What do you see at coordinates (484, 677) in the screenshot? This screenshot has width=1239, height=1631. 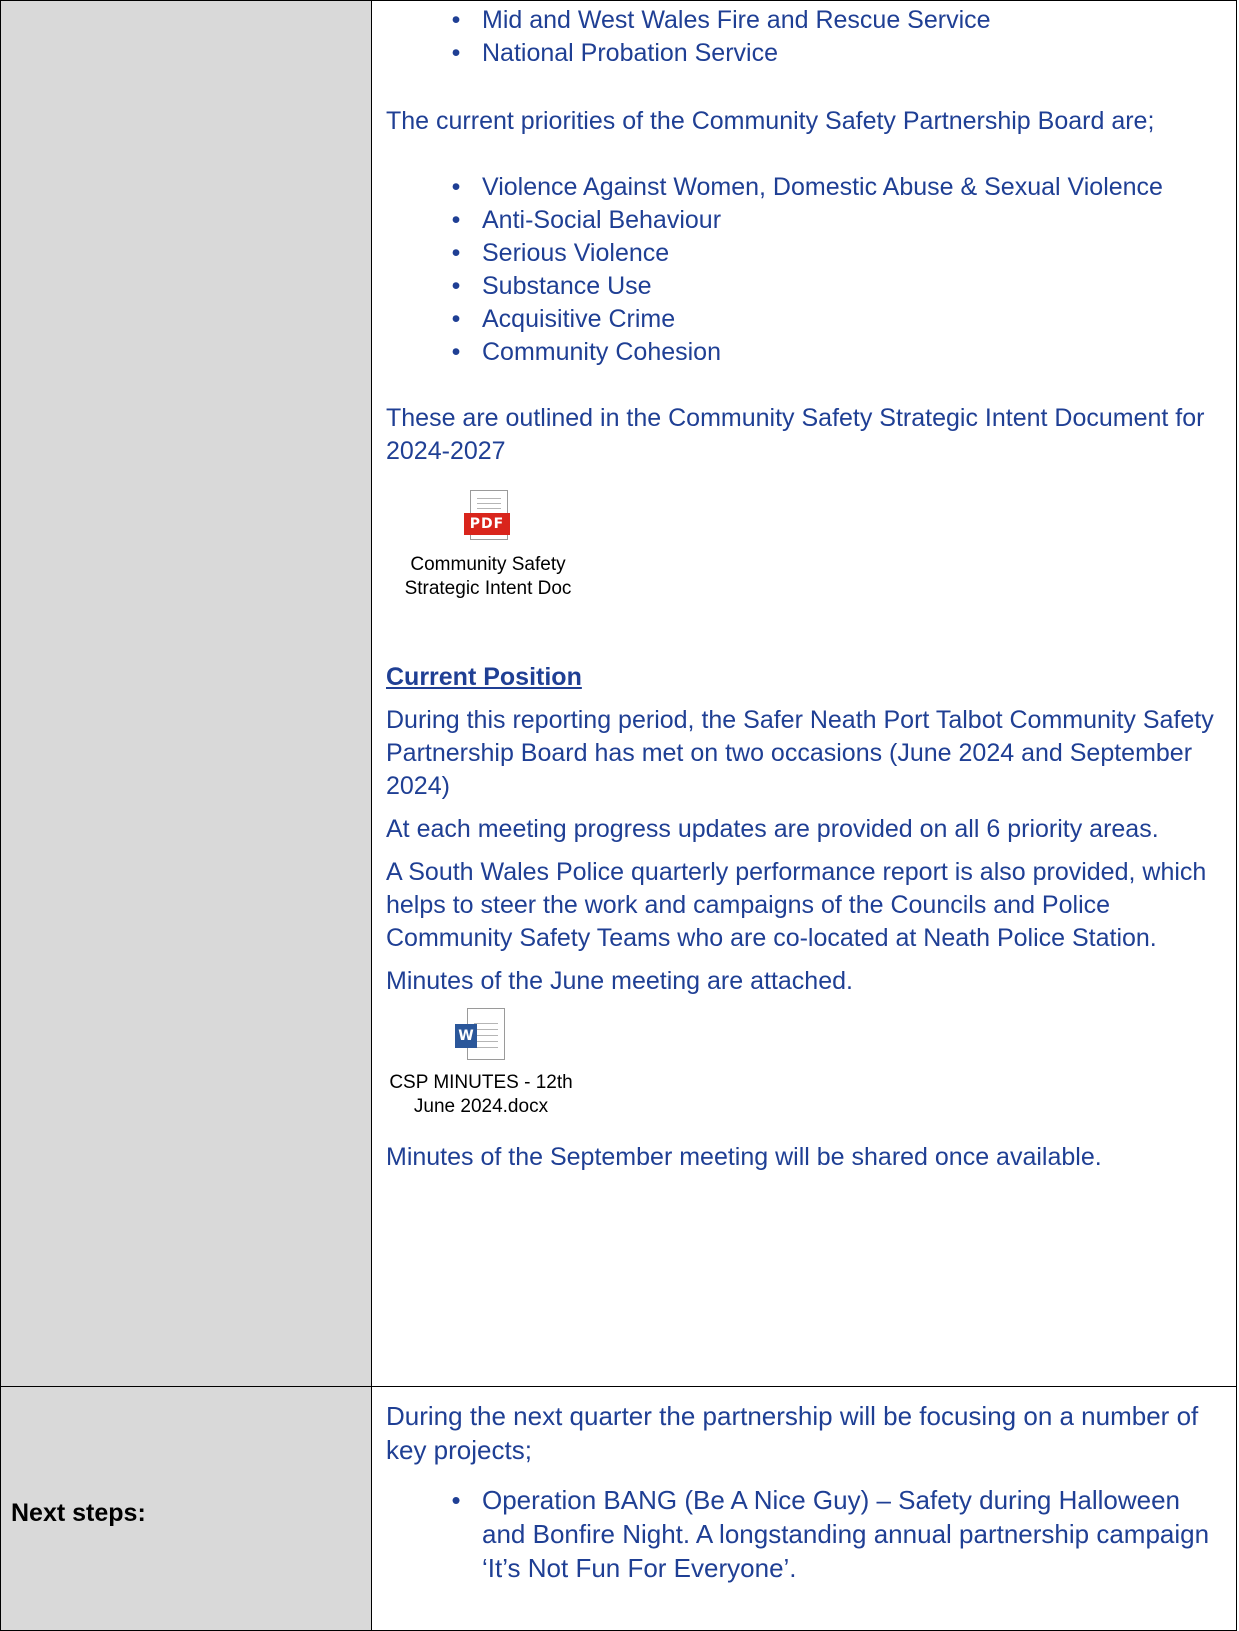 I see `current-position-heading: Current Position` at bounding box center [484, 677].